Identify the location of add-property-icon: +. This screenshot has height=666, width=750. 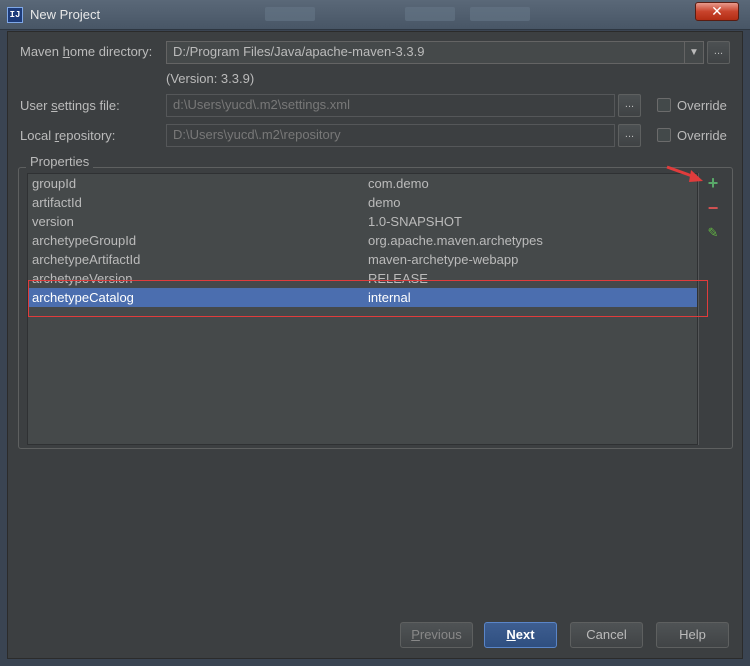
(713, 183).